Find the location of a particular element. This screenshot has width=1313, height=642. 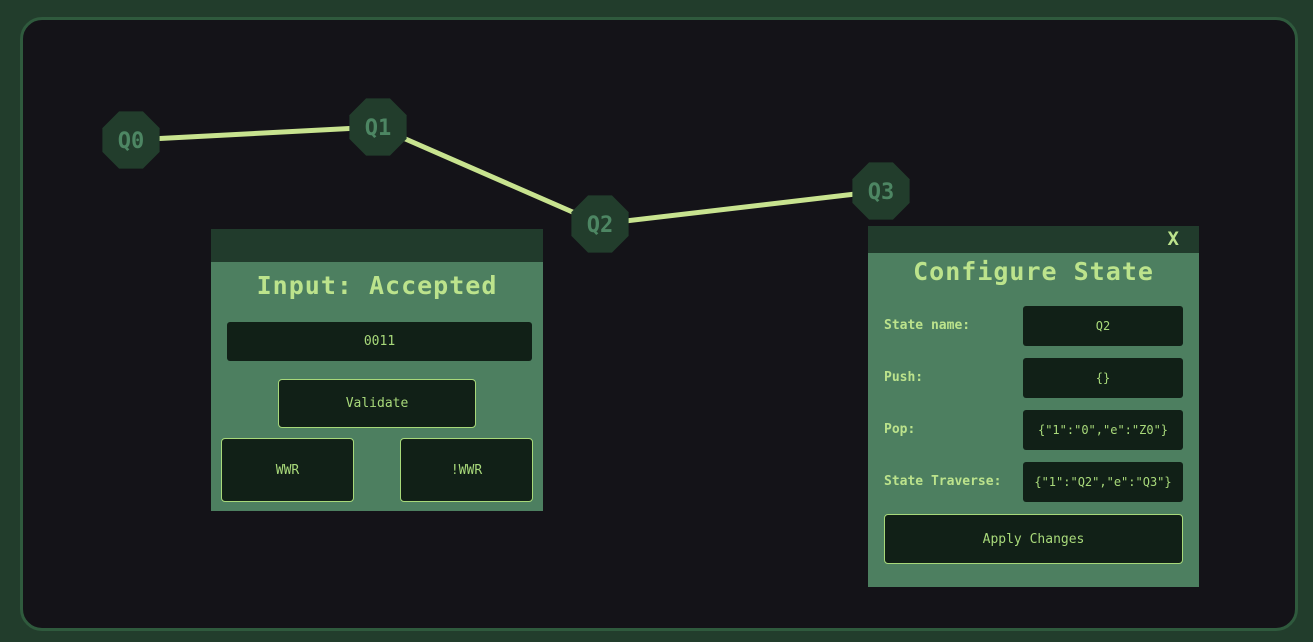

state-name-label: State name: is located at coordinates (927, 325).